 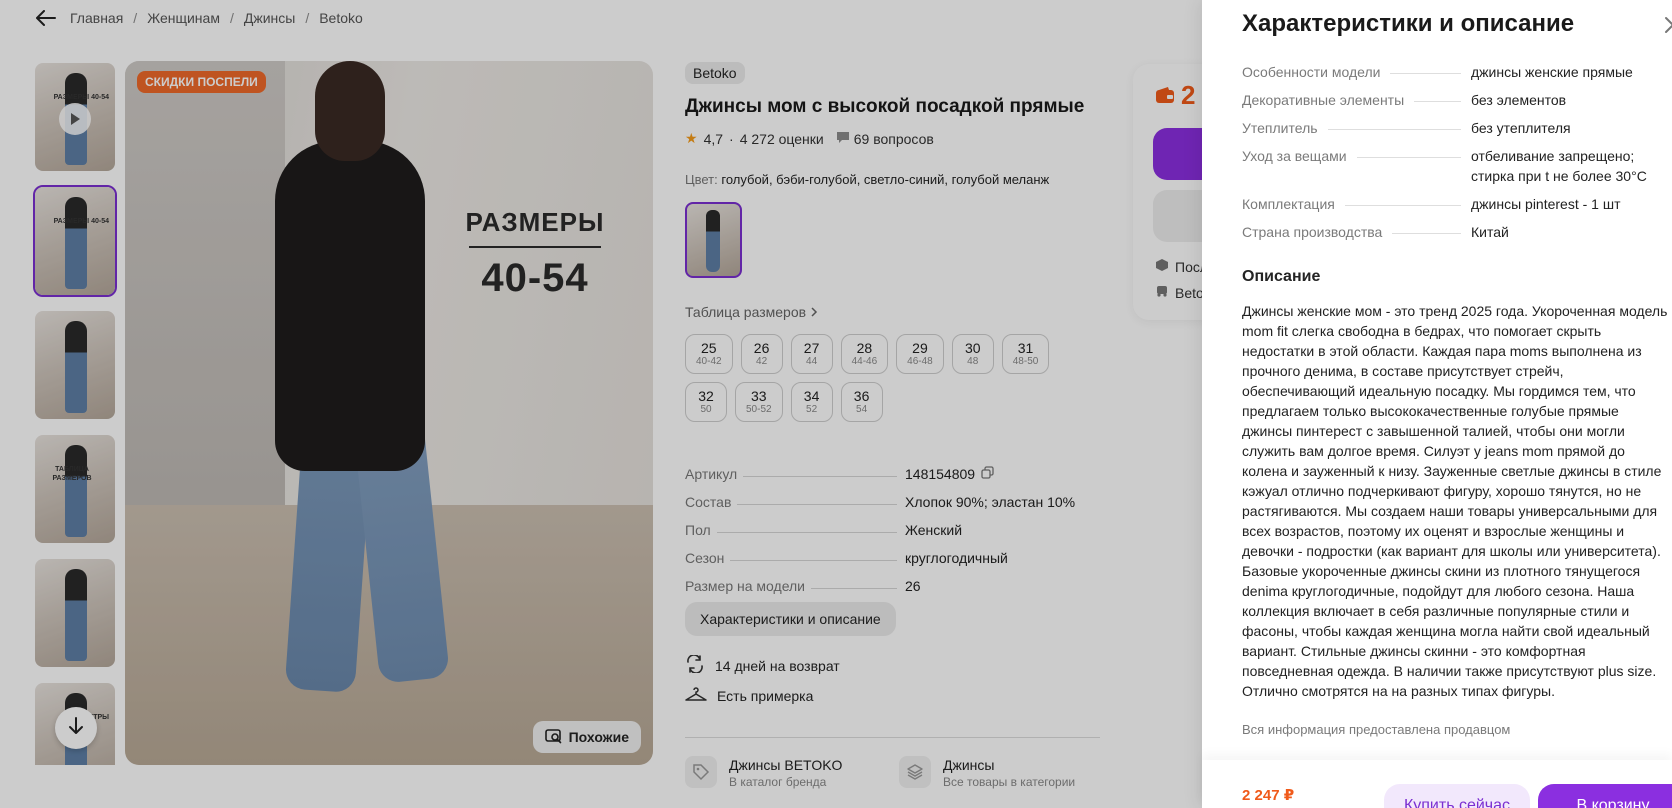 What do you see at coordinates (709, 354) in the screenshot?
I see `size-option: 25 40-42` at bounding box center [709, 354].